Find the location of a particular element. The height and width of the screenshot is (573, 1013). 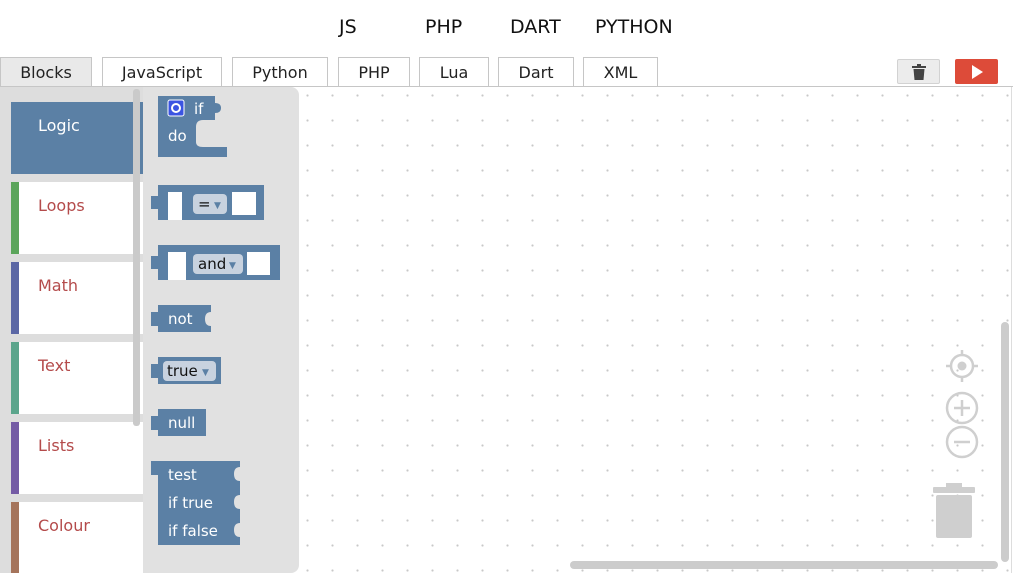

if-label: if is located at coordinates (199, 109).